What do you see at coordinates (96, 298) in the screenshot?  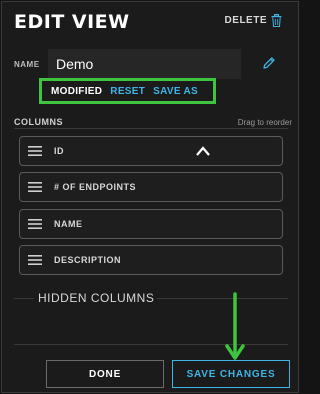 I see `hidden-columns-heading: HIDDEN COLUMNS` at bounding box center [96, 298].